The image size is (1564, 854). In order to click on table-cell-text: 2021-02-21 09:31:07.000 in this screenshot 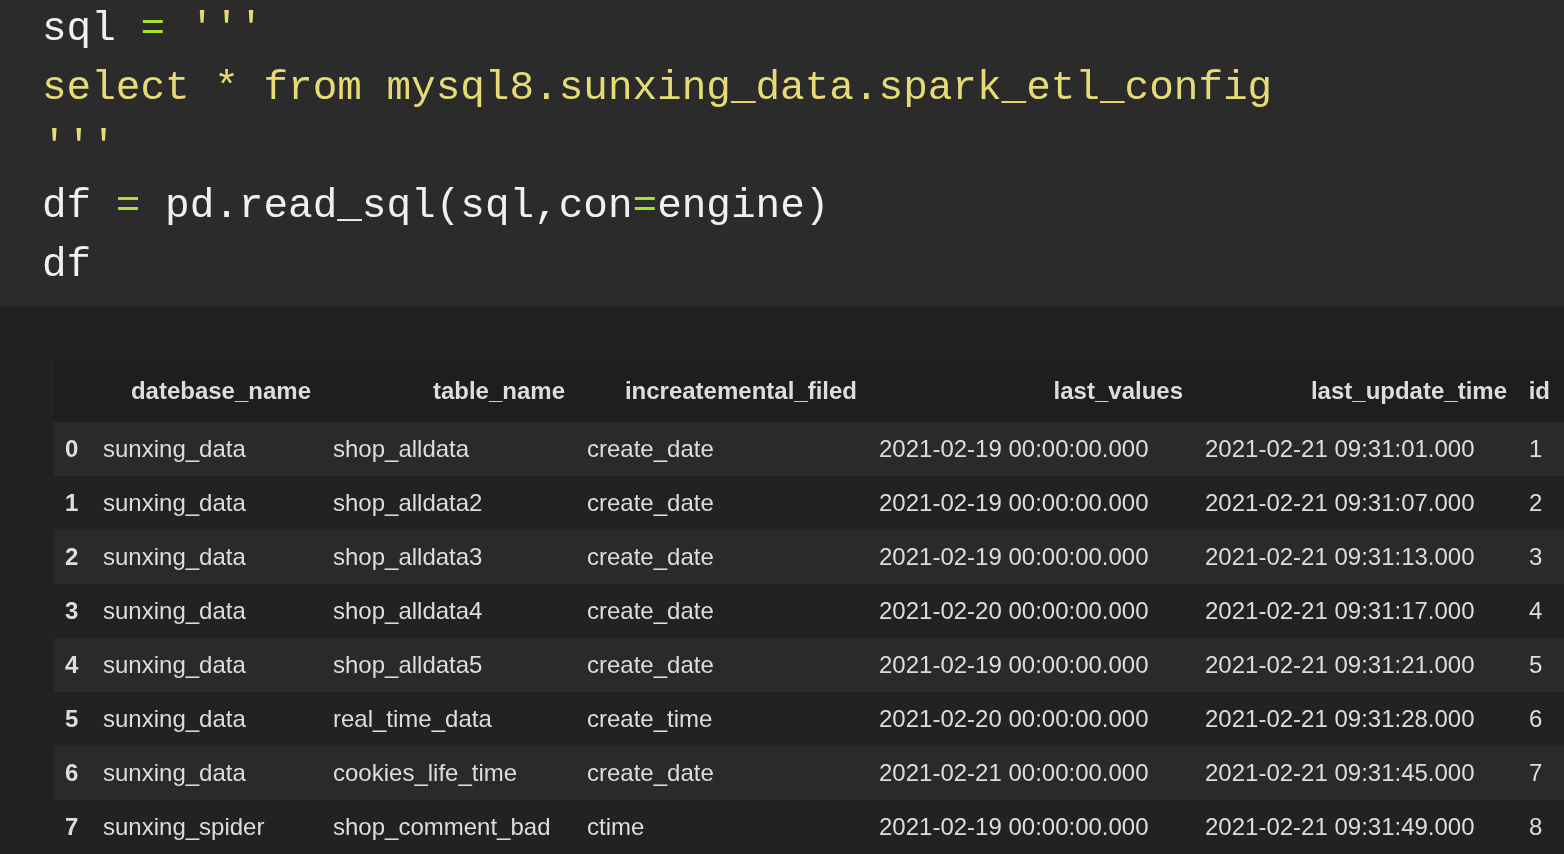, I will do `click(1340, 503)`.